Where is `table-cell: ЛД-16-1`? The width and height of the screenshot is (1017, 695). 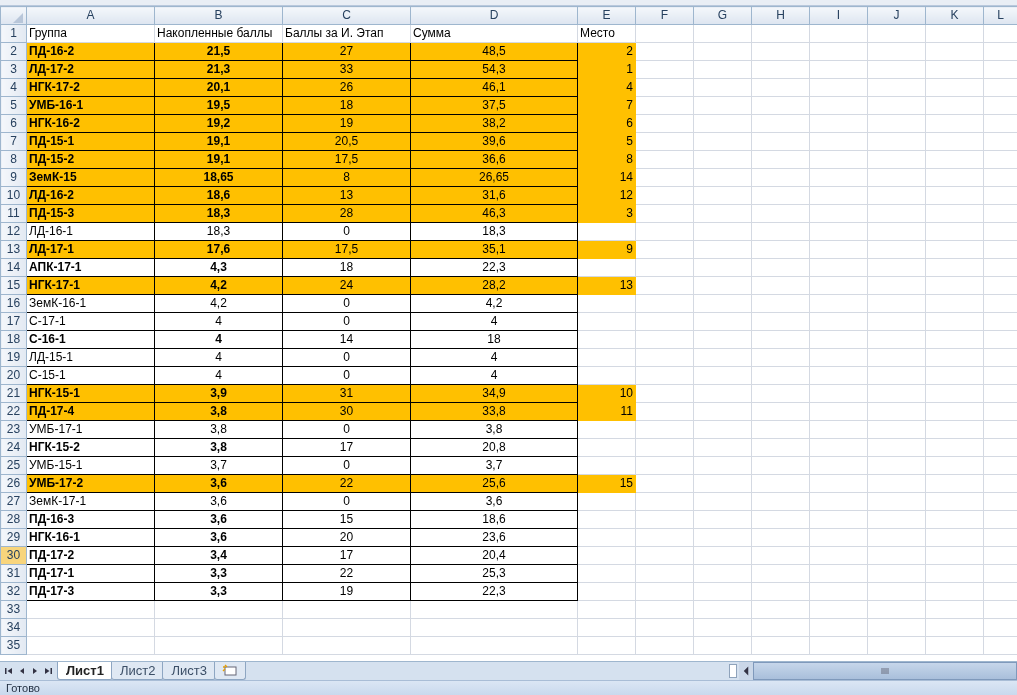 table-cell: ЛД-16-1 is located at coordinates (90, 231).